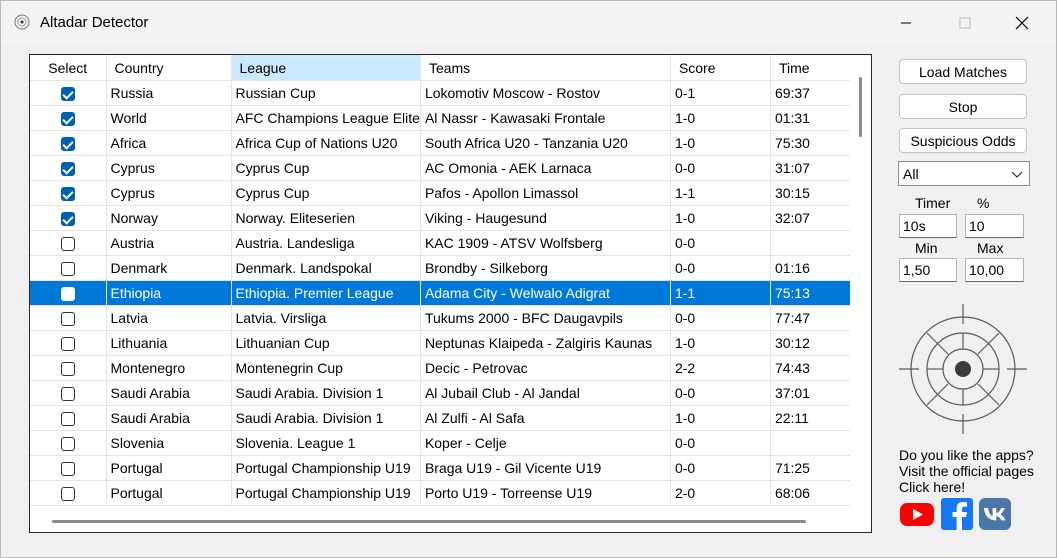 This screenshot has width=1057, height=558. I want to click on timer-field: 10s, so click(928, 226).